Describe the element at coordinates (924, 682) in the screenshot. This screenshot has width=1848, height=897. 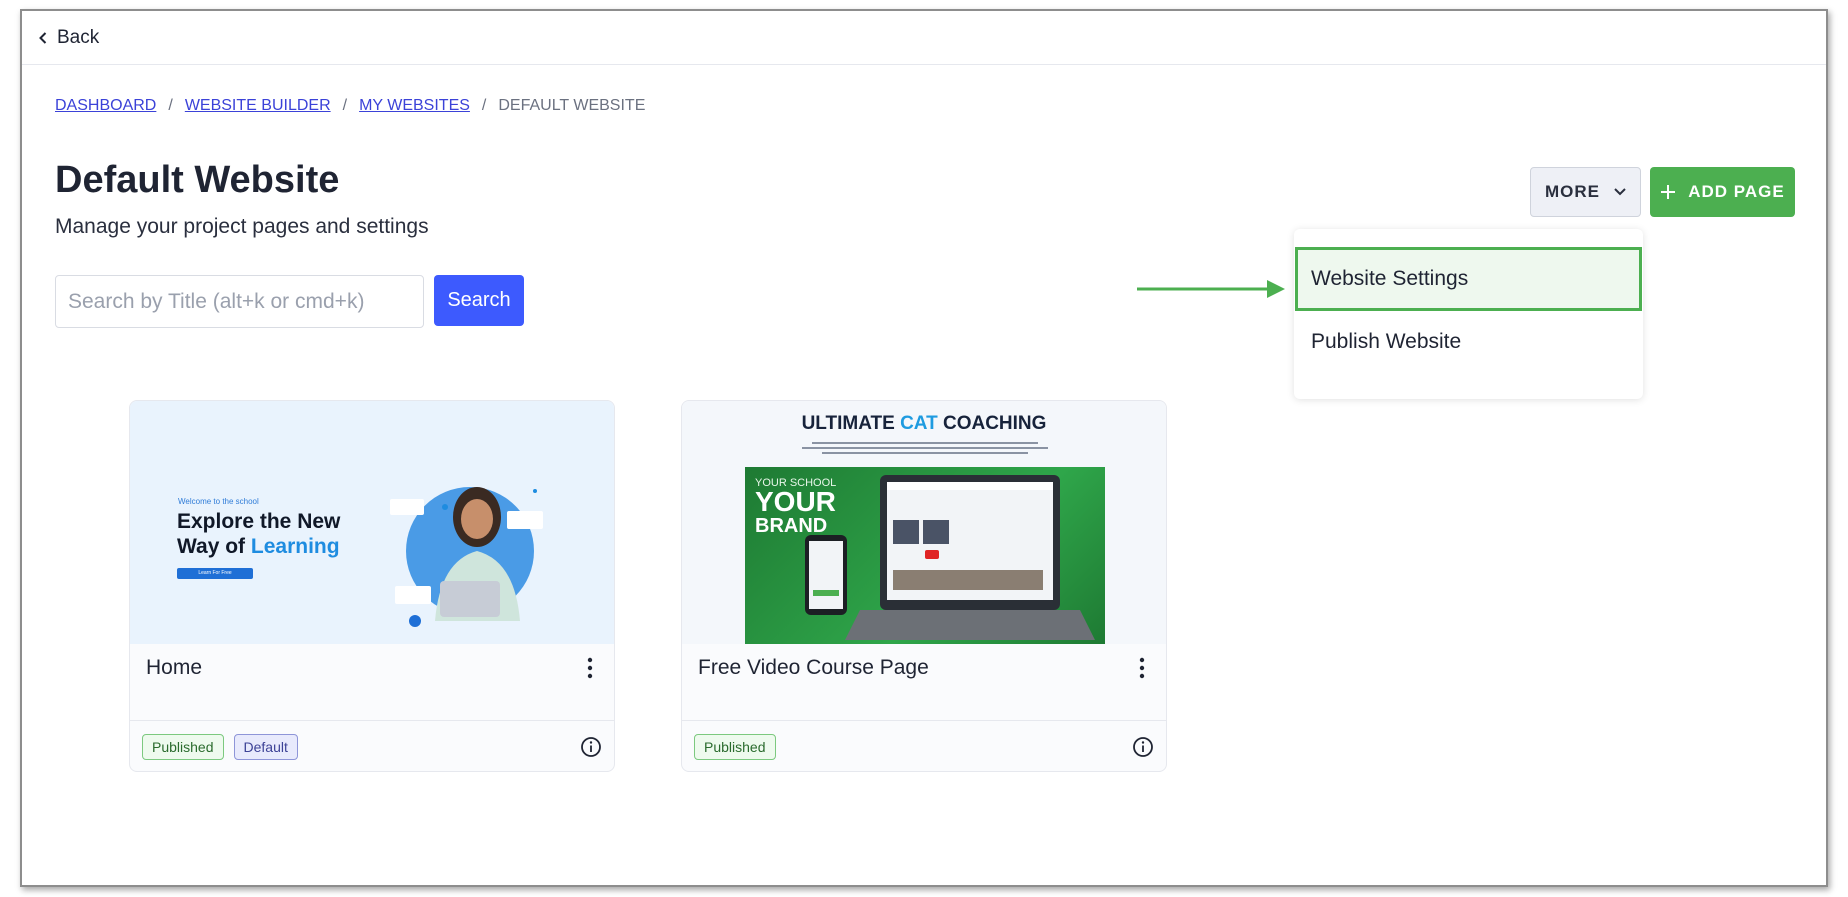
I see `card-title-row: Free Video Course Page` at that location.